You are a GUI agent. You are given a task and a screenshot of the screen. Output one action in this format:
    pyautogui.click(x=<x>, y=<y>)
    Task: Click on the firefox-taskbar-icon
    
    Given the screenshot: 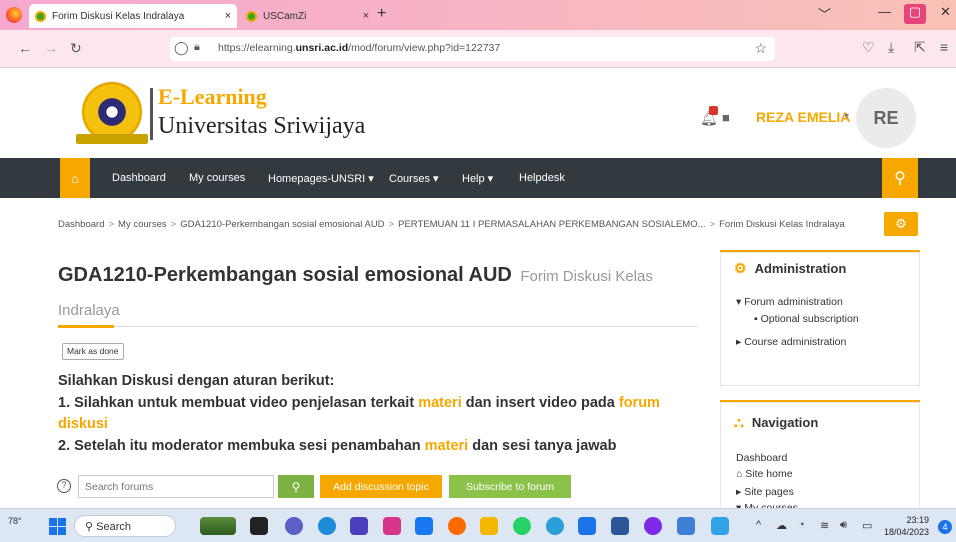 What is the action you would take?
    pyautogui.click(x=457, y=526)
    